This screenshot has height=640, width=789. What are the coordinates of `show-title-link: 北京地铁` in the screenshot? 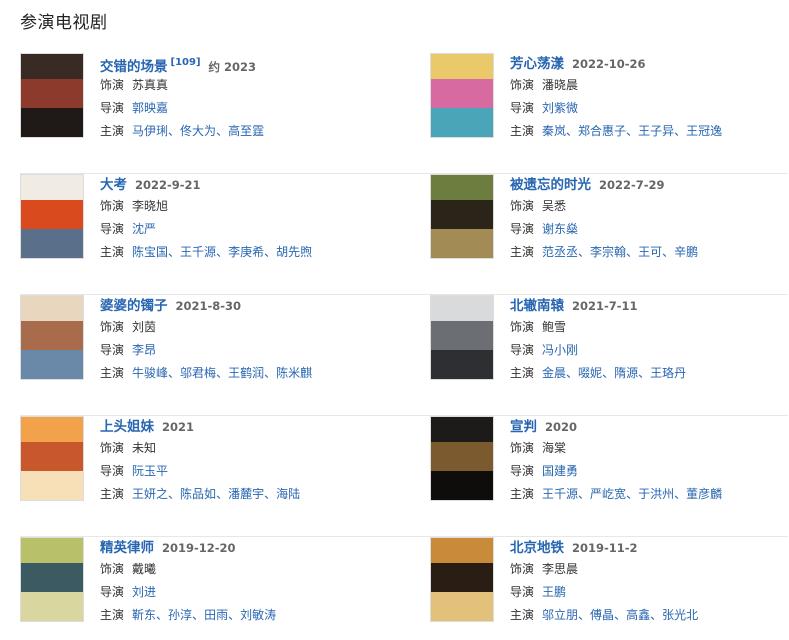 It's located at (537, 548).